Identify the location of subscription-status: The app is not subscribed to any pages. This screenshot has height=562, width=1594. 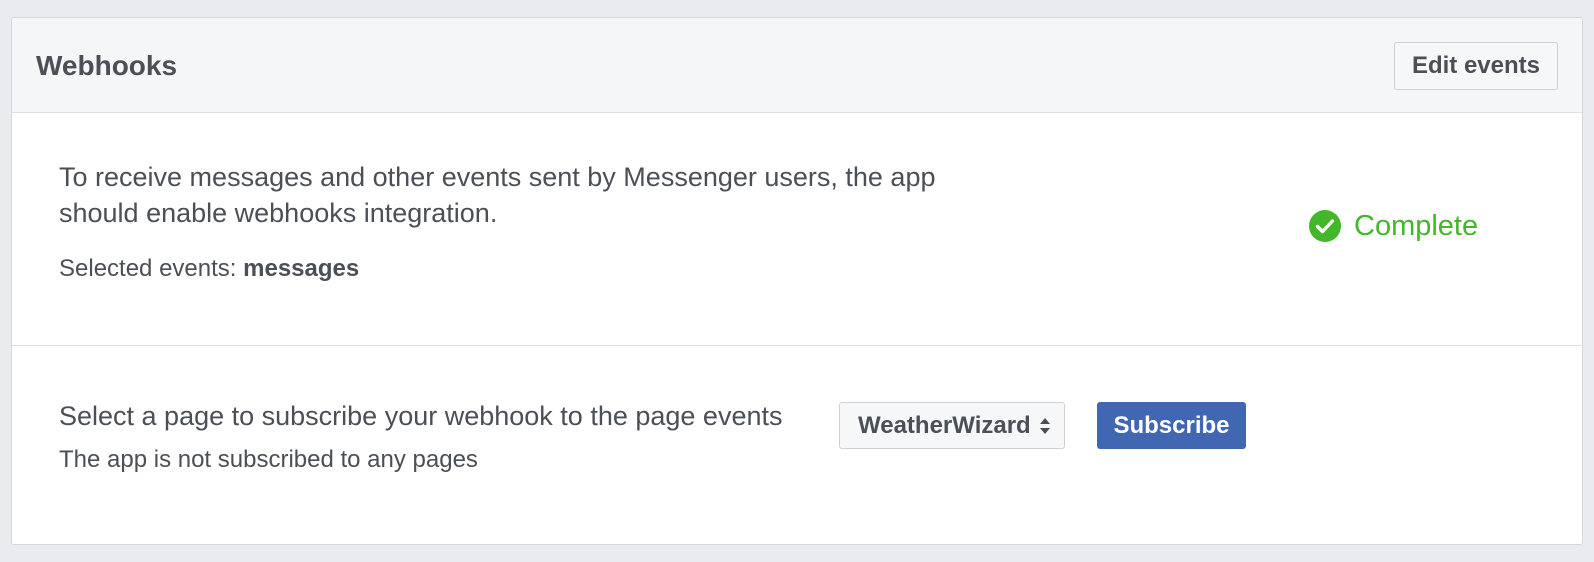
(268, 459).